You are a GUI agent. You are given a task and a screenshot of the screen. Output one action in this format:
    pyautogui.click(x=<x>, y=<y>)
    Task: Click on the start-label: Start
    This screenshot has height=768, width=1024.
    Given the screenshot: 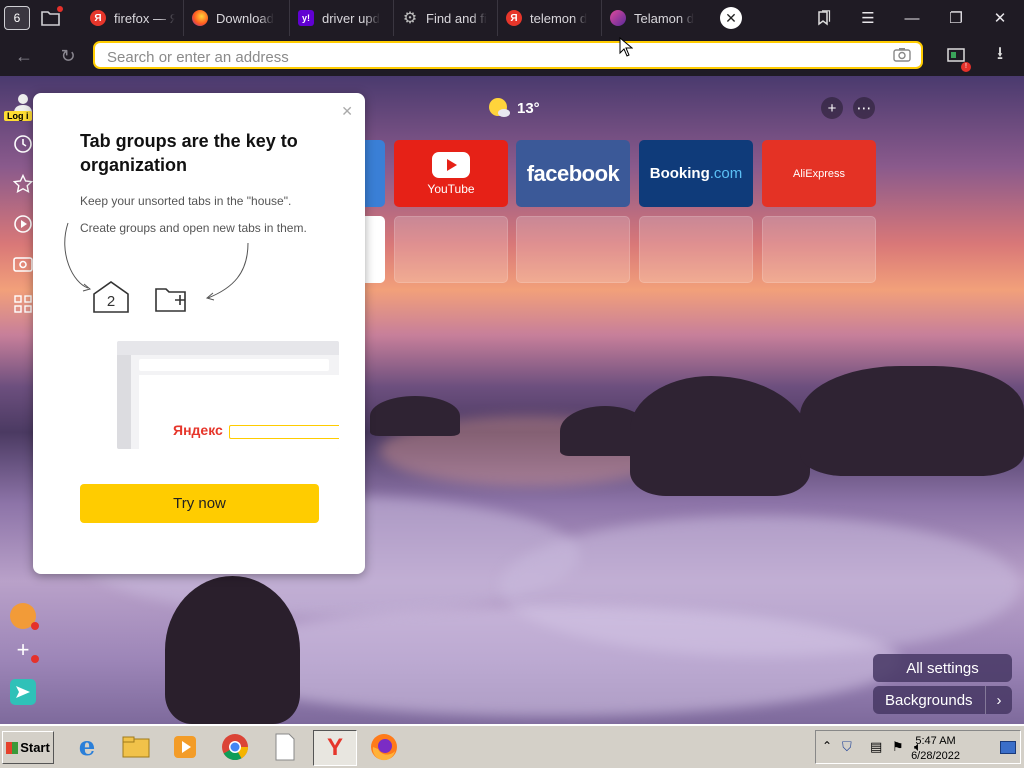 What is the action you would take?
    pyautogui.click(x=35, y=747)
    